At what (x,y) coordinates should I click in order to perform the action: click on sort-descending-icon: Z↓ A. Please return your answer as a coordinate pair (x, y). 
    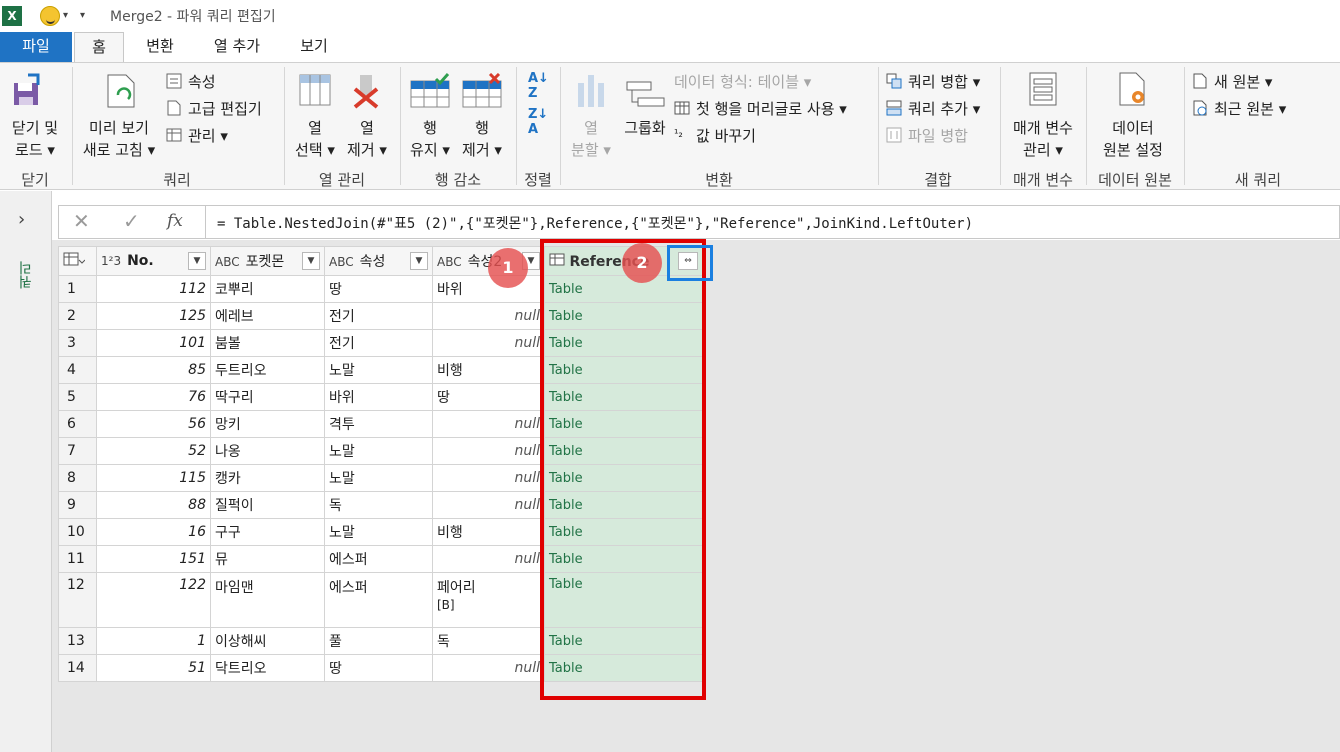
    Looking at the image, I should click on (538, 122).